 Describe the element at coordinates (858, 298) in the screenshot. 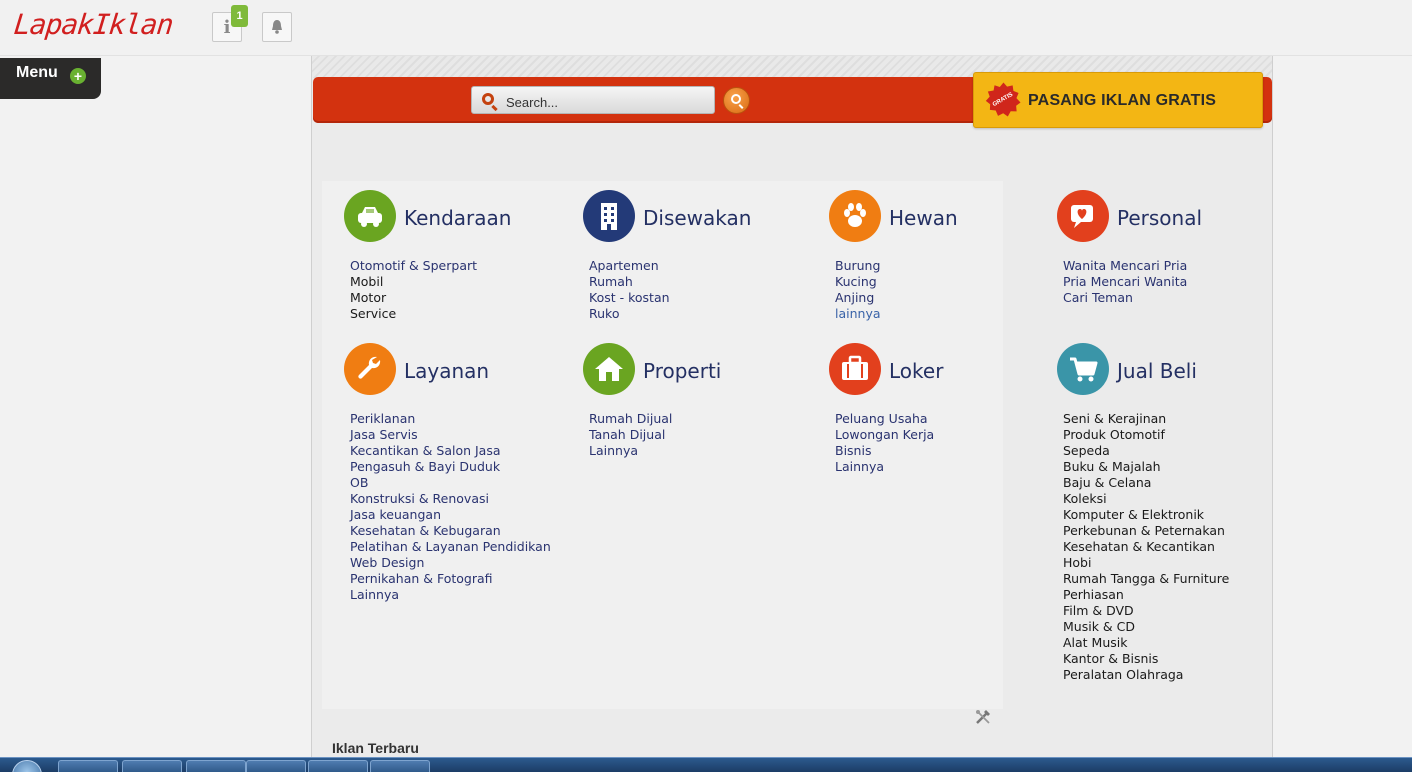

I see `category-link: Anjing` at that location.